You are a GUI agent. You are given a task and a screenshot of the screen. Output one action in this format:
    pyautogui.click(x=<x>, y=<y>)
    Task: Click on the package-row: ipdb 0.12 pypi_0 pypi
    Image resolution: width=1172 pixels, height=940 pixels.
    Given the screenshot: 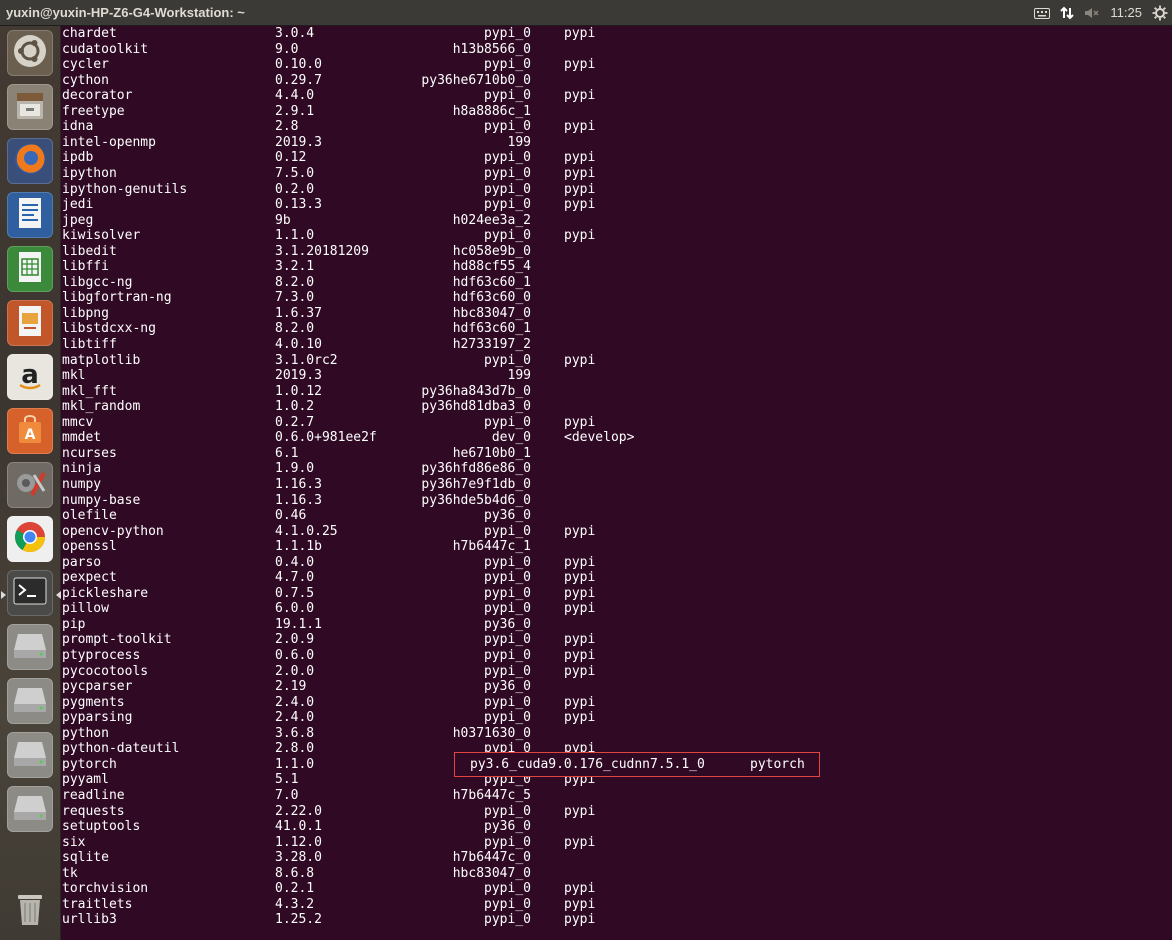 What is the action you would take?
    pyautogui.click(x=611, y=158)
    